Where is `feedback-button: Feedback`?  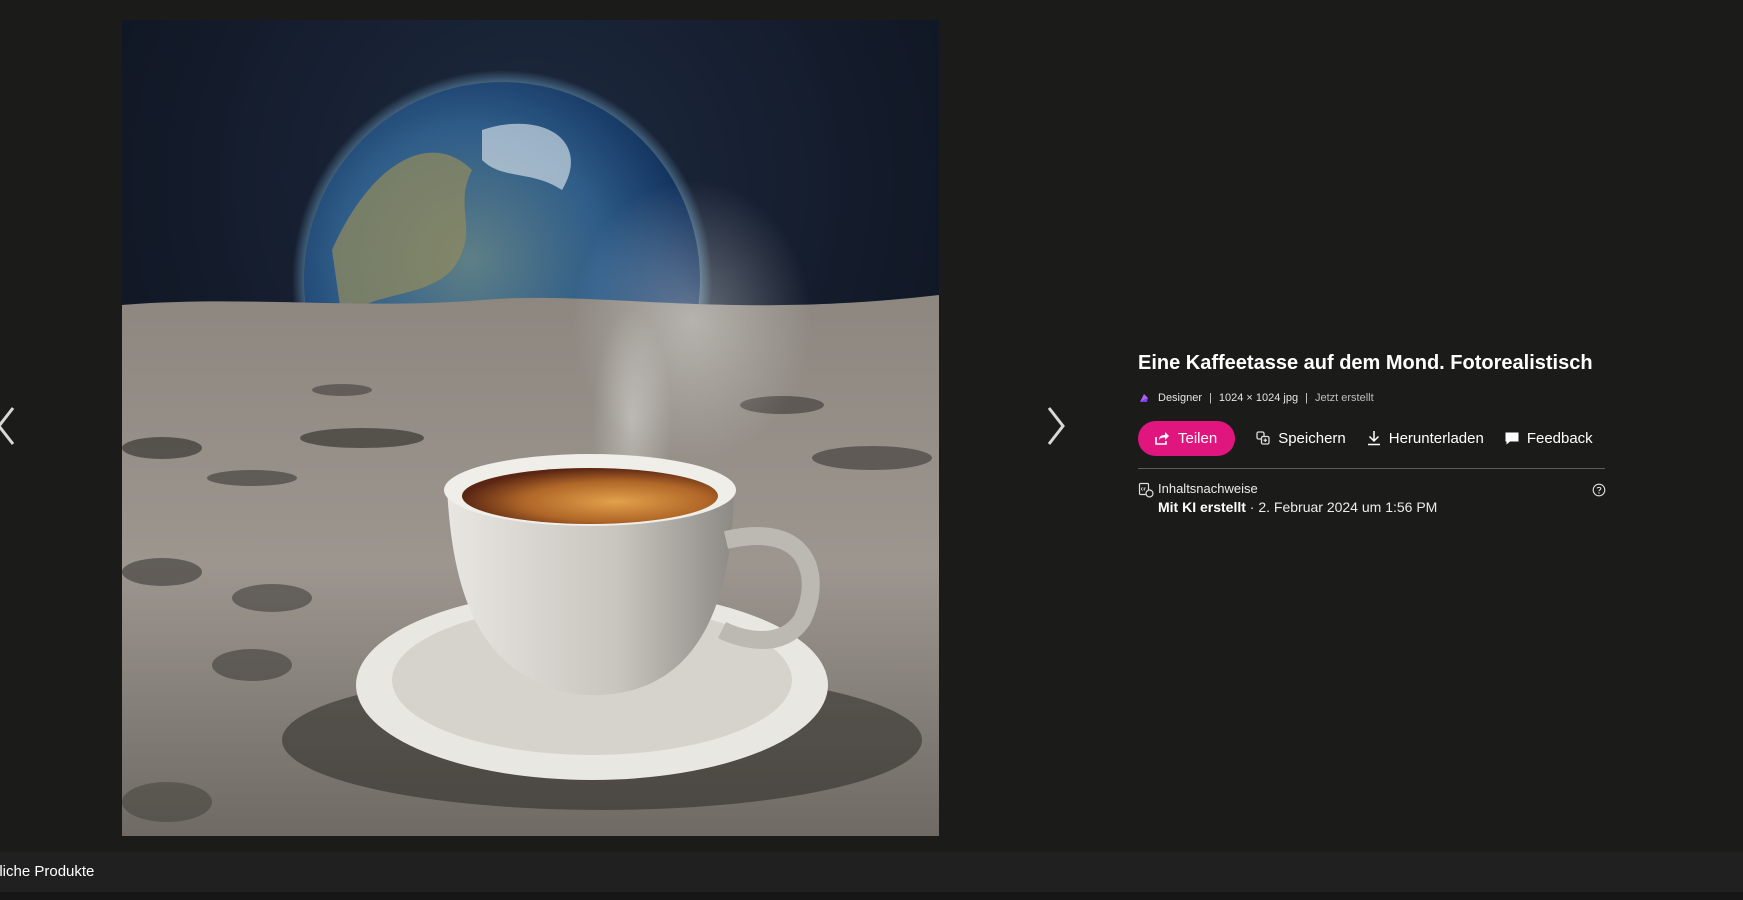
feedback-button: Feedback is located at coordinates (1548, 438).